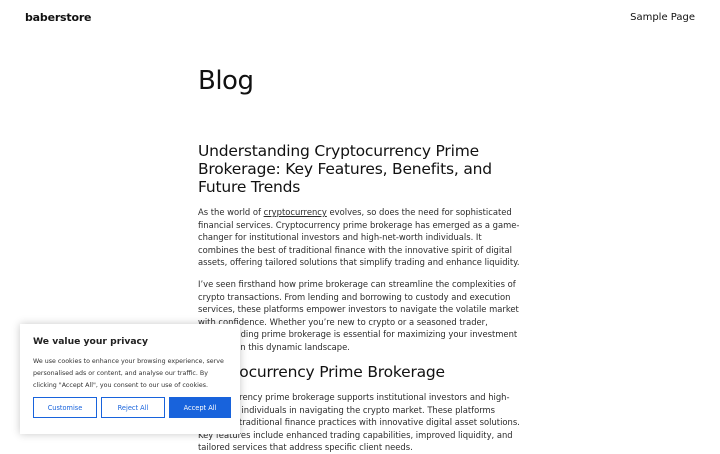 The image size is (720, 454). I want to click on cookie-button-group: Customise Reject All Accept All, so click(132, 407).